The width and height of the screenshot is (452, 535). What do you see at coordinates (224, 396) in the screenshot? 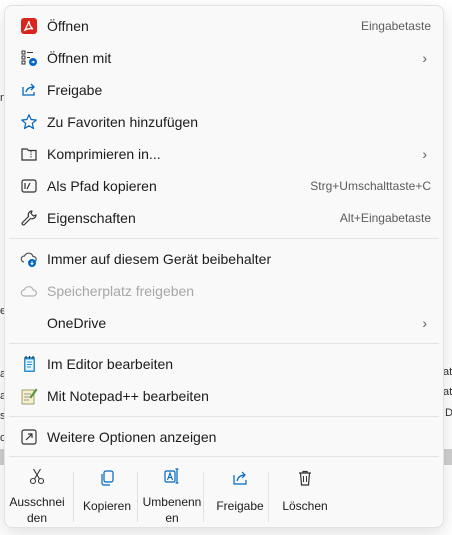
I see `menu-item-edit-notepadpp: Mit Notepad++ bearbeiten` at bounding box center [224, 396].